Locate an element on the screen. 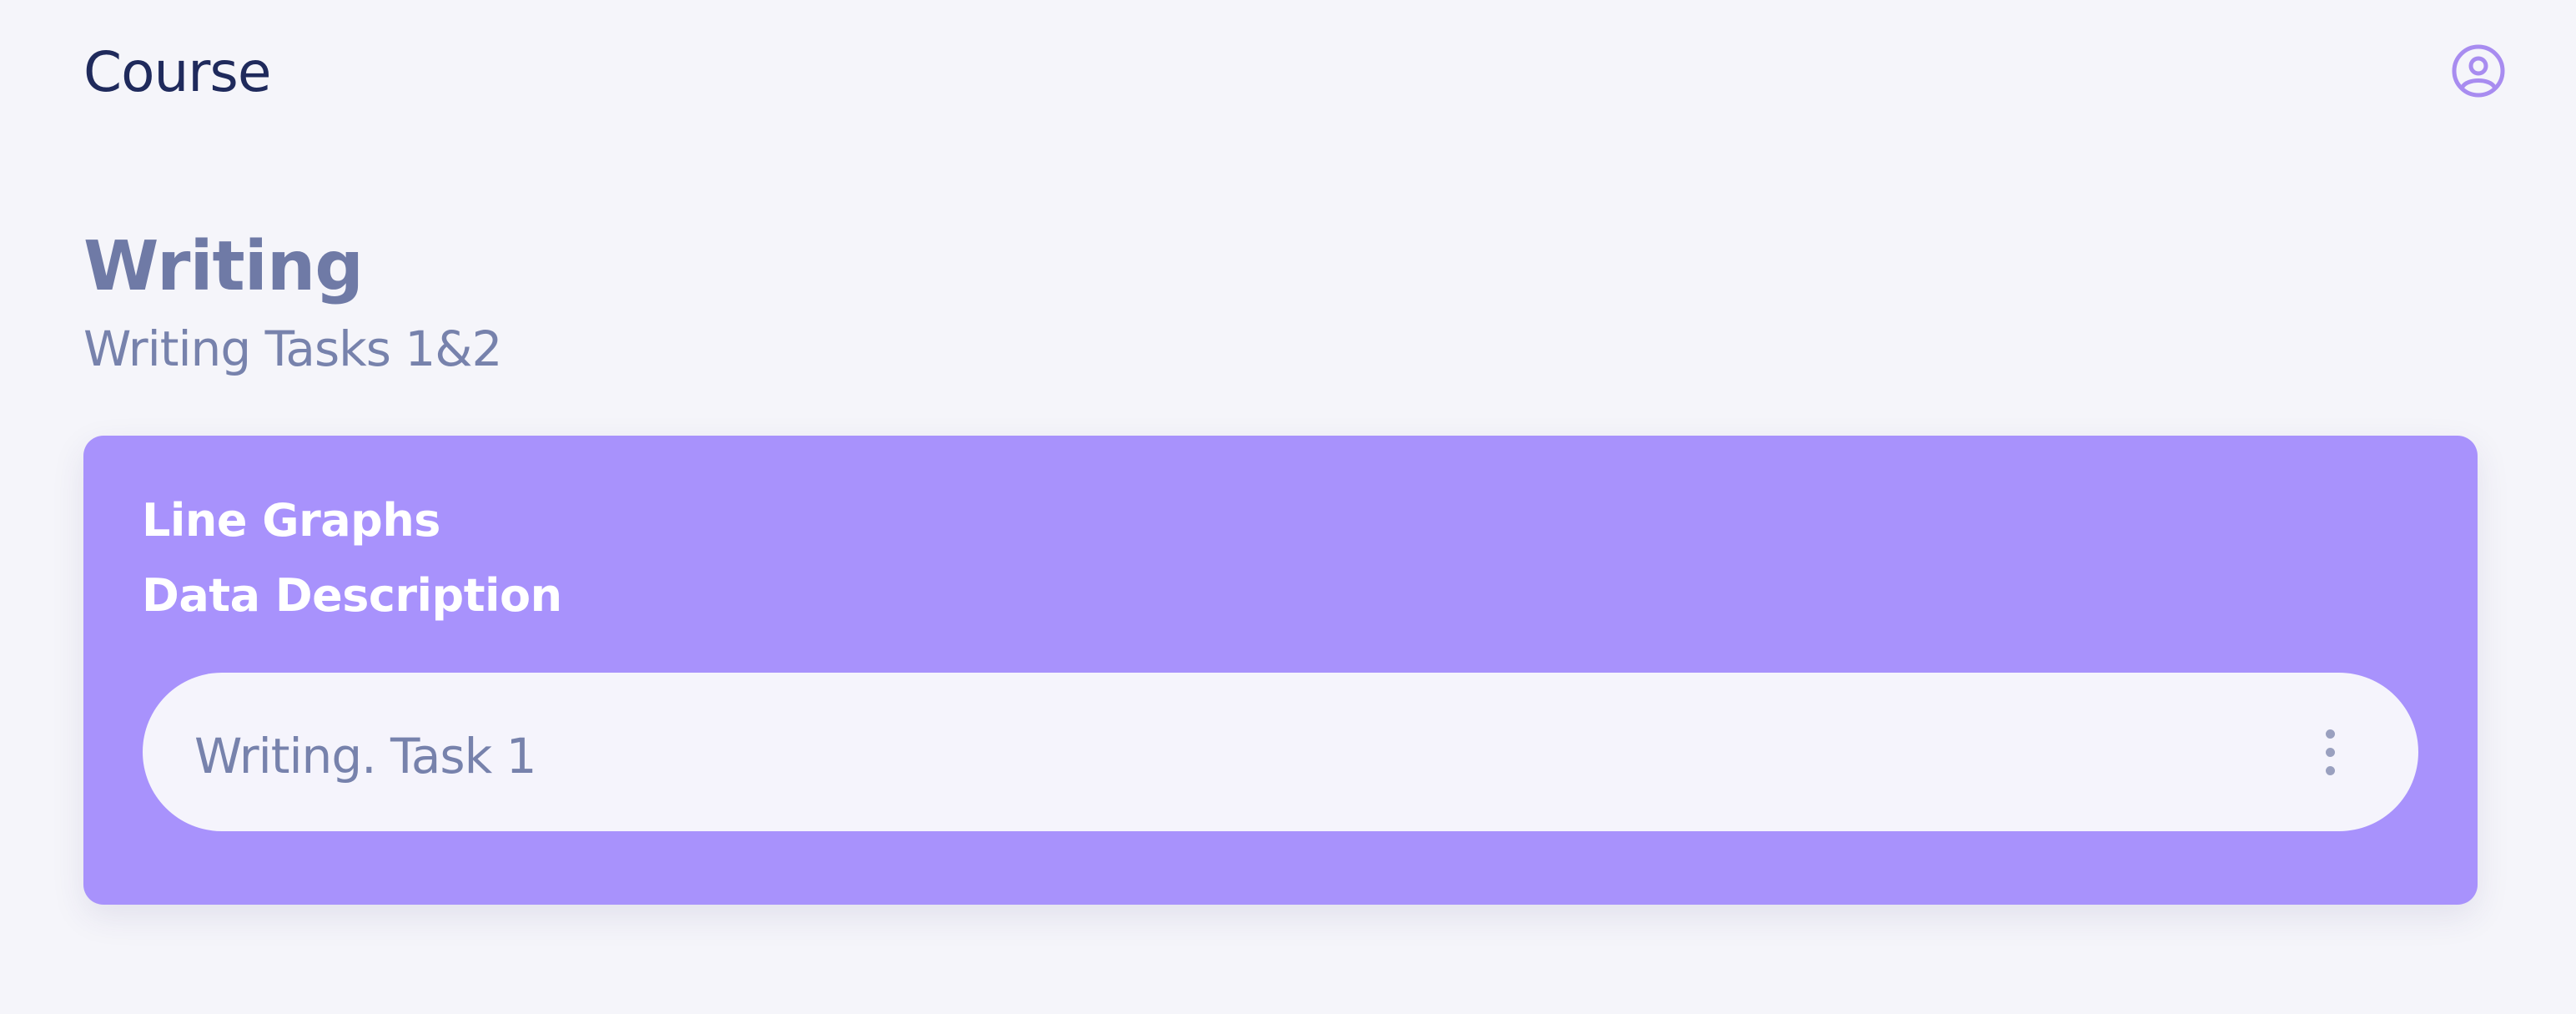 The height and width of the screenshot is (1014, 2576). more-vertical-icon is located at coordinates (2330, 734).